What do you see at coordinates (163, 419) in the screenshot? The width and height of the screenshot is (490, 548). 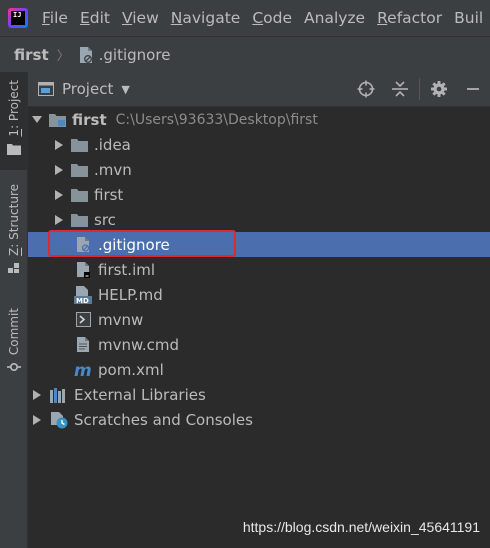 I see `tree-item-label: Scratches and Consoles` at bounding box center [163, 419].